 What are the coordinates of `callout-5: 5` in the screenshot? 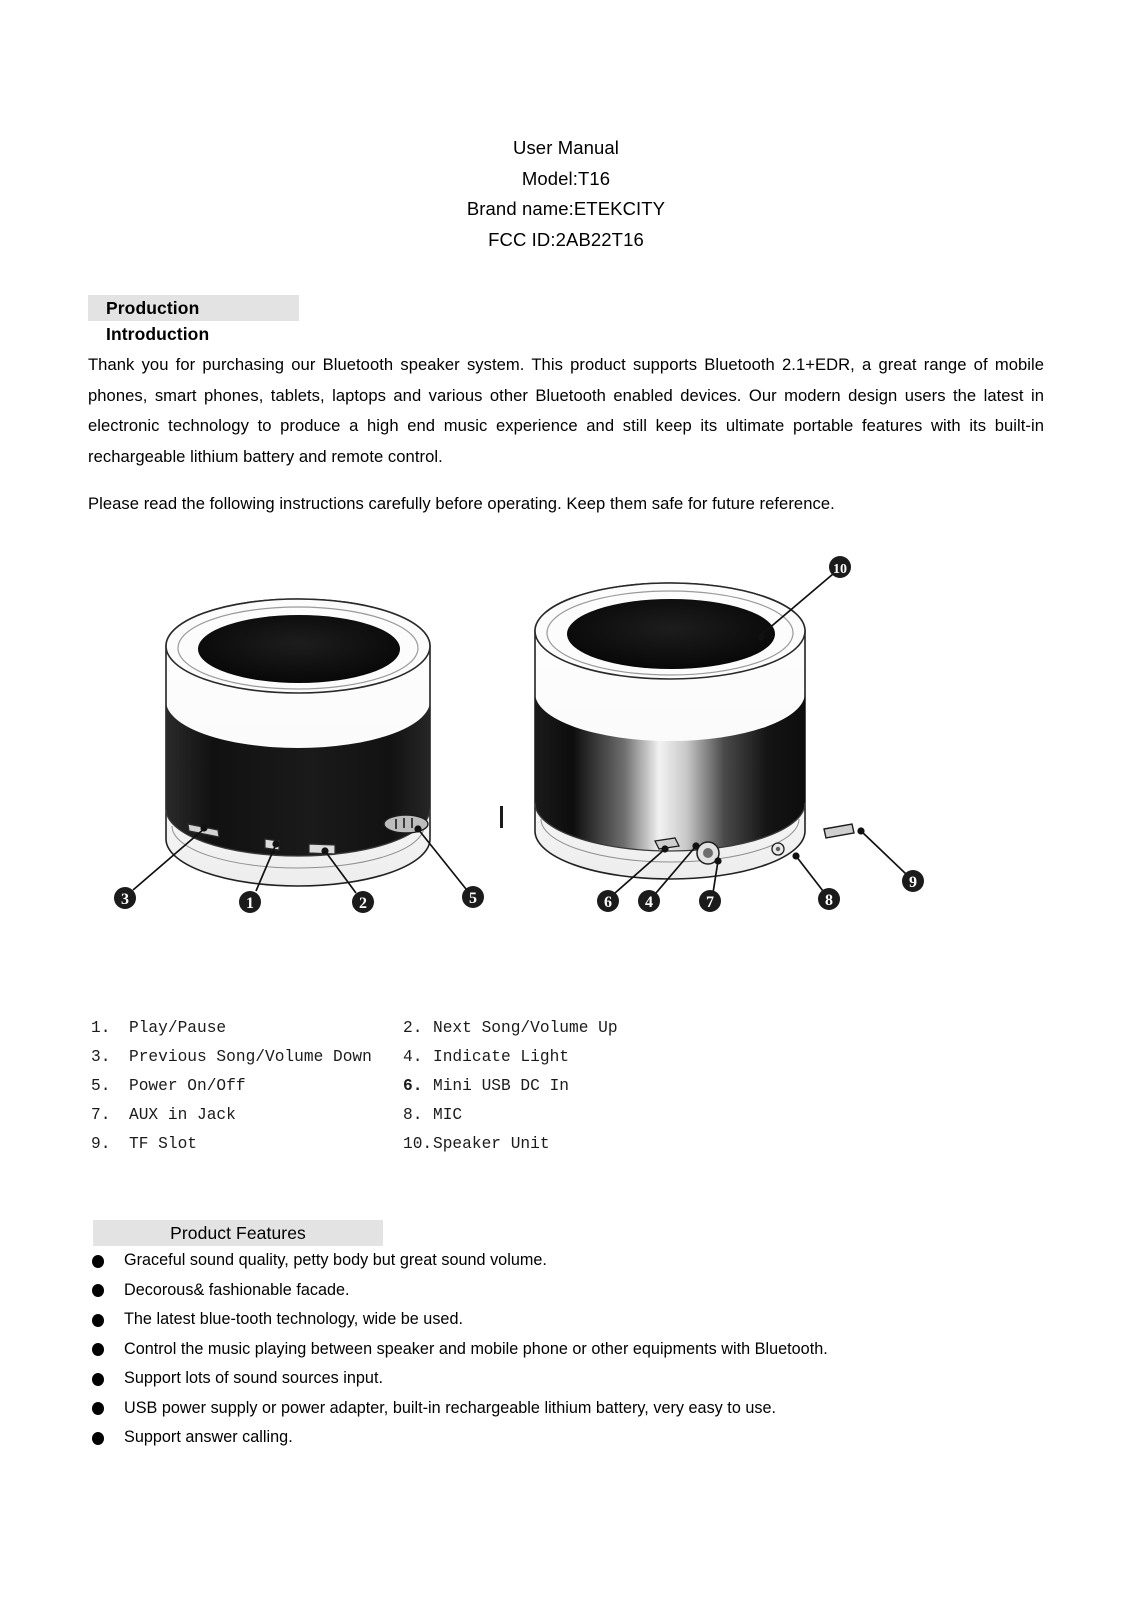 It's located at (473, 897).